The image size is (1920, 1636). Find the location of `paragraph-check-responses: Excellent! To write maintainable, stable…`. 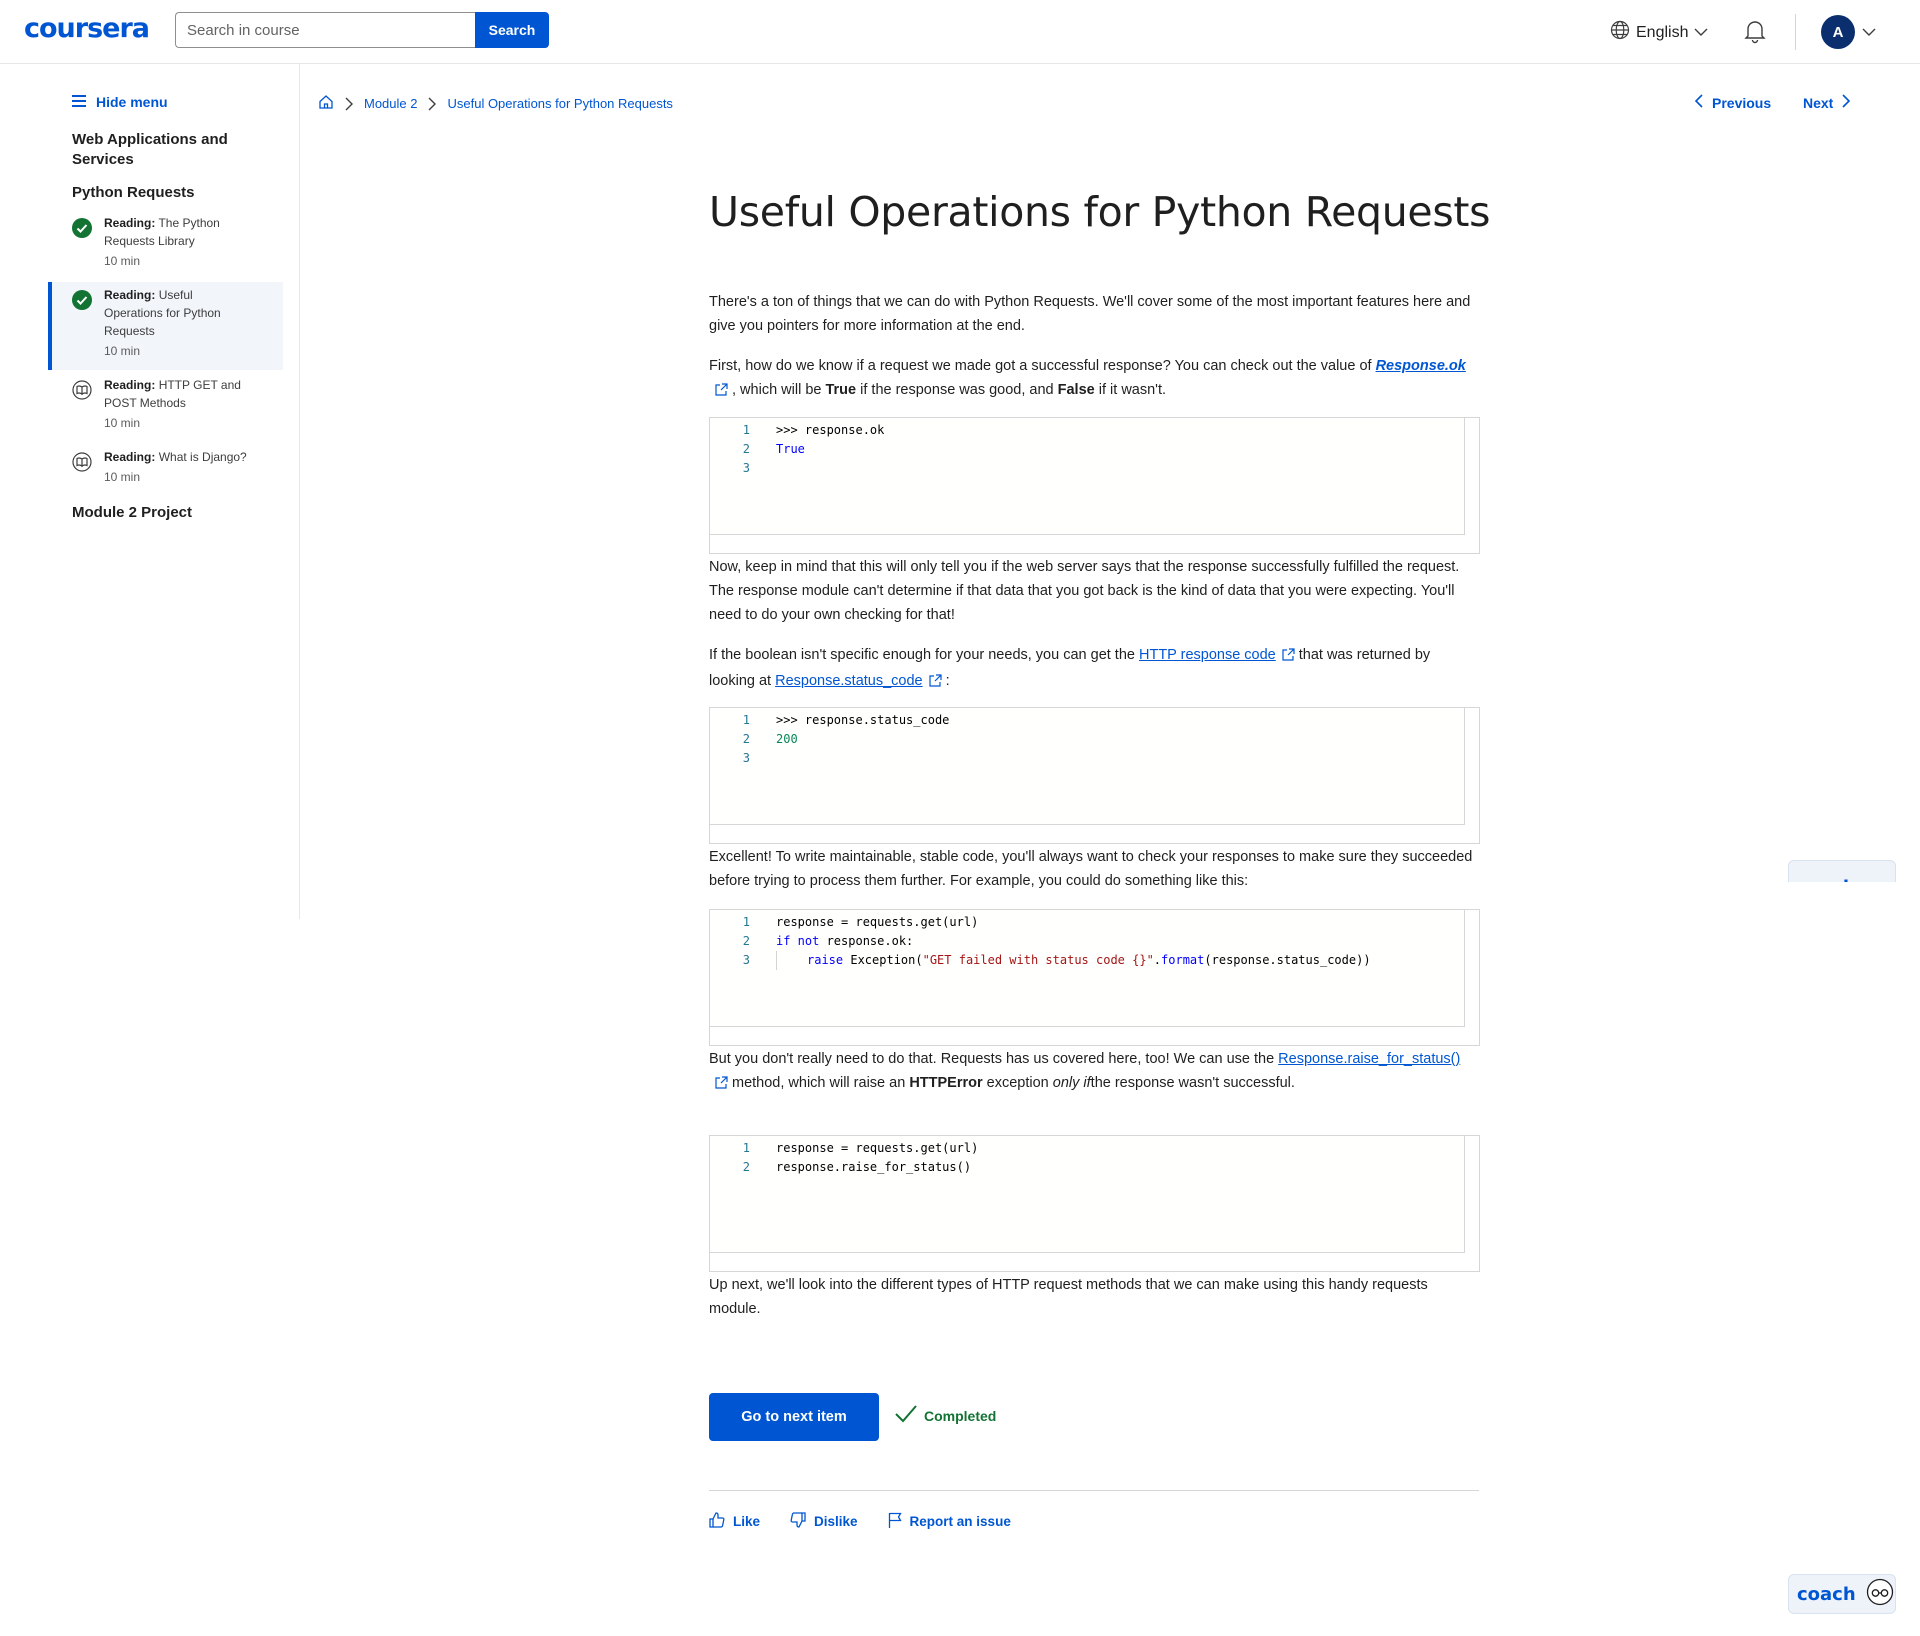

paragraph-check-responses: Excellent! To write maintainable, stable… is located at coordinates (1091, 869).